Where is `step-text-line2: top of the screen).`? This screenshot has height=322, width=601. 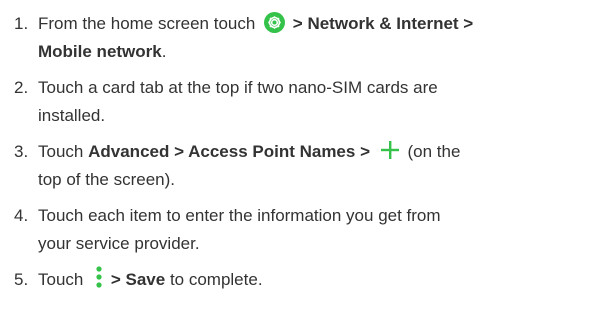
step-text-line2: top of the screen). is located at coordinates (107, 179).